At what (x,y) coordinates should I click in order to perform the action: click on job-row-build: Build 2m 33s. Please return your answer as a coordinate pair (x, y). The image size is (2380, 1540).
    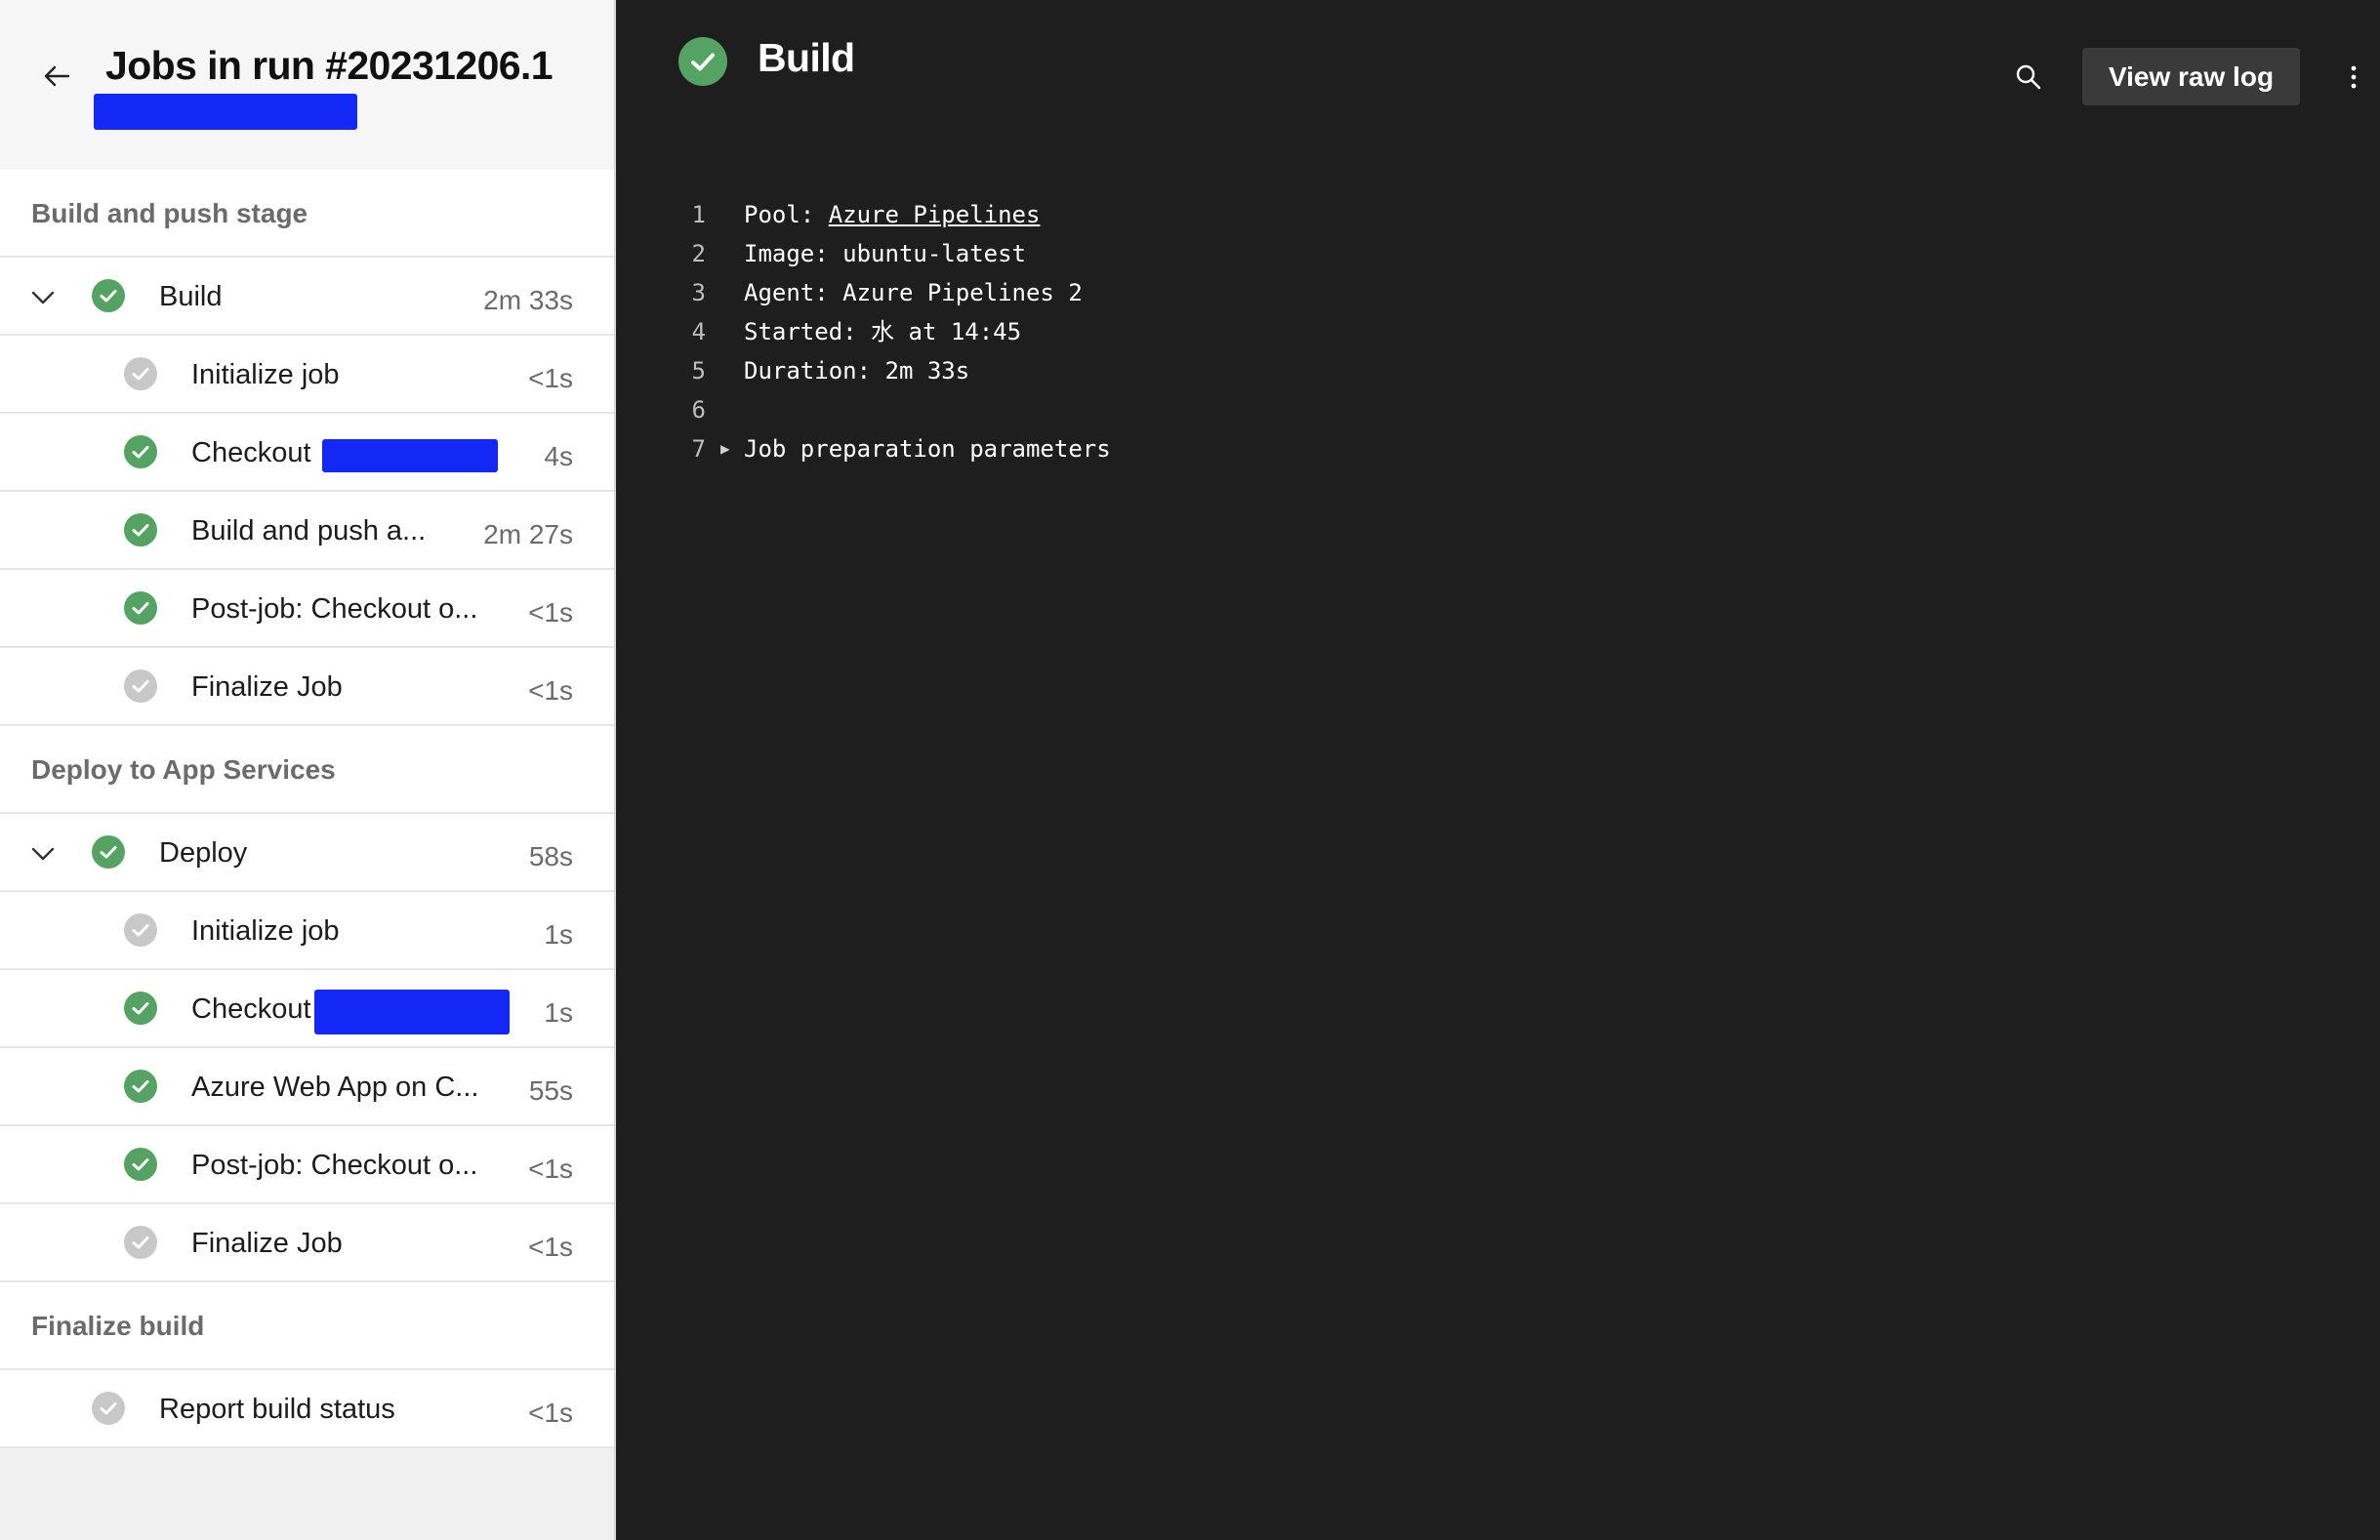
    Looking at the image, I should click on (307, 297).